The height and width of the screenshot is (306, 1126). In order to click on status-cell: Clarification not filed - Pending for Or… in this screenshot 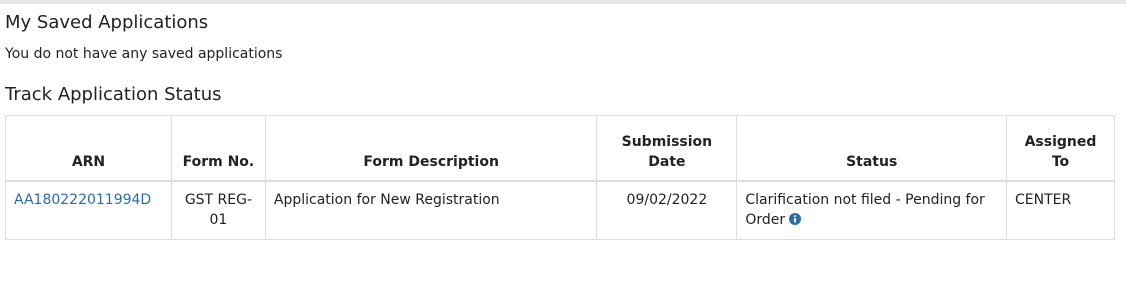, I will do `click(871, 210)`.